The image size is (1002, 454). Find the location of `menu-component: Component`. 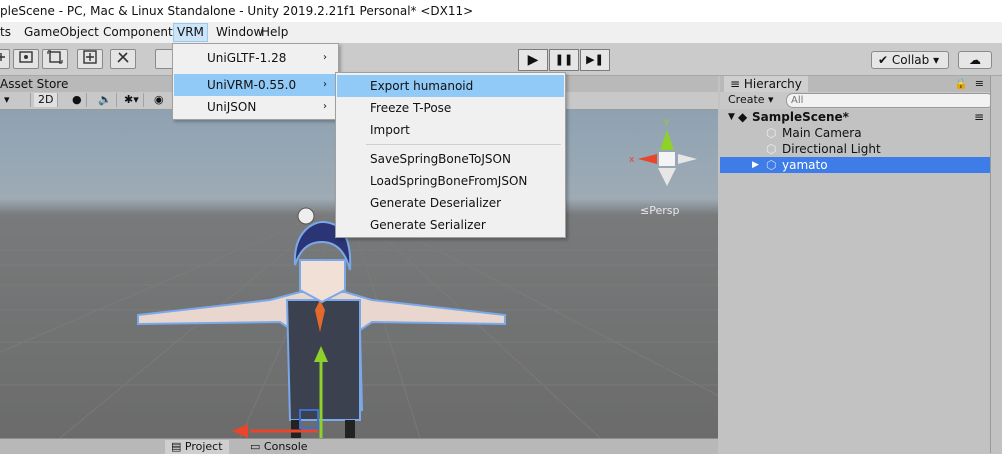

menu-component: Component is located at coordinates (138, 32).